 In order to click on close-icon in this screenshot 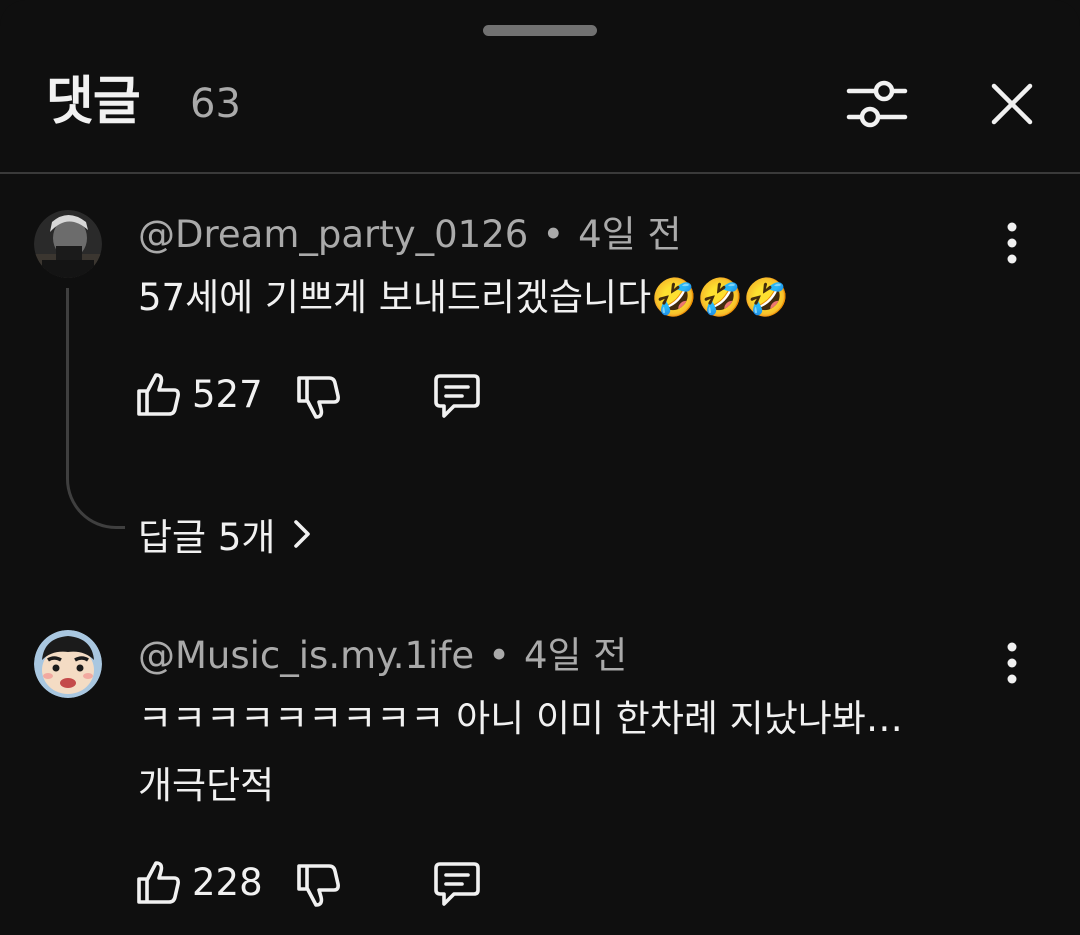, I will do `click(1012, 104)`.